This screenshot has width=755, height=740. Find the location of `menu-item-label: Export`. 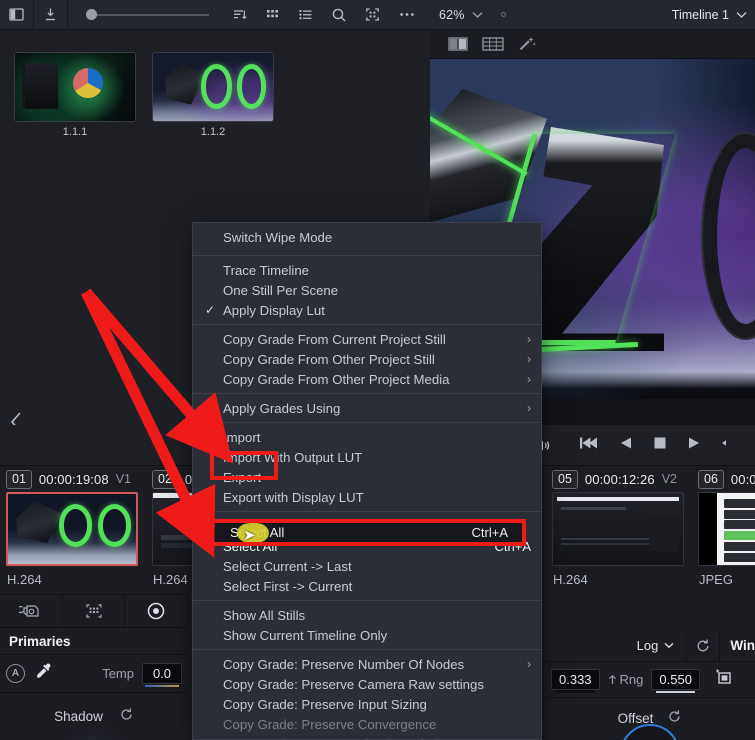

menu-item-label: Export is located at coordinates (242, 477).